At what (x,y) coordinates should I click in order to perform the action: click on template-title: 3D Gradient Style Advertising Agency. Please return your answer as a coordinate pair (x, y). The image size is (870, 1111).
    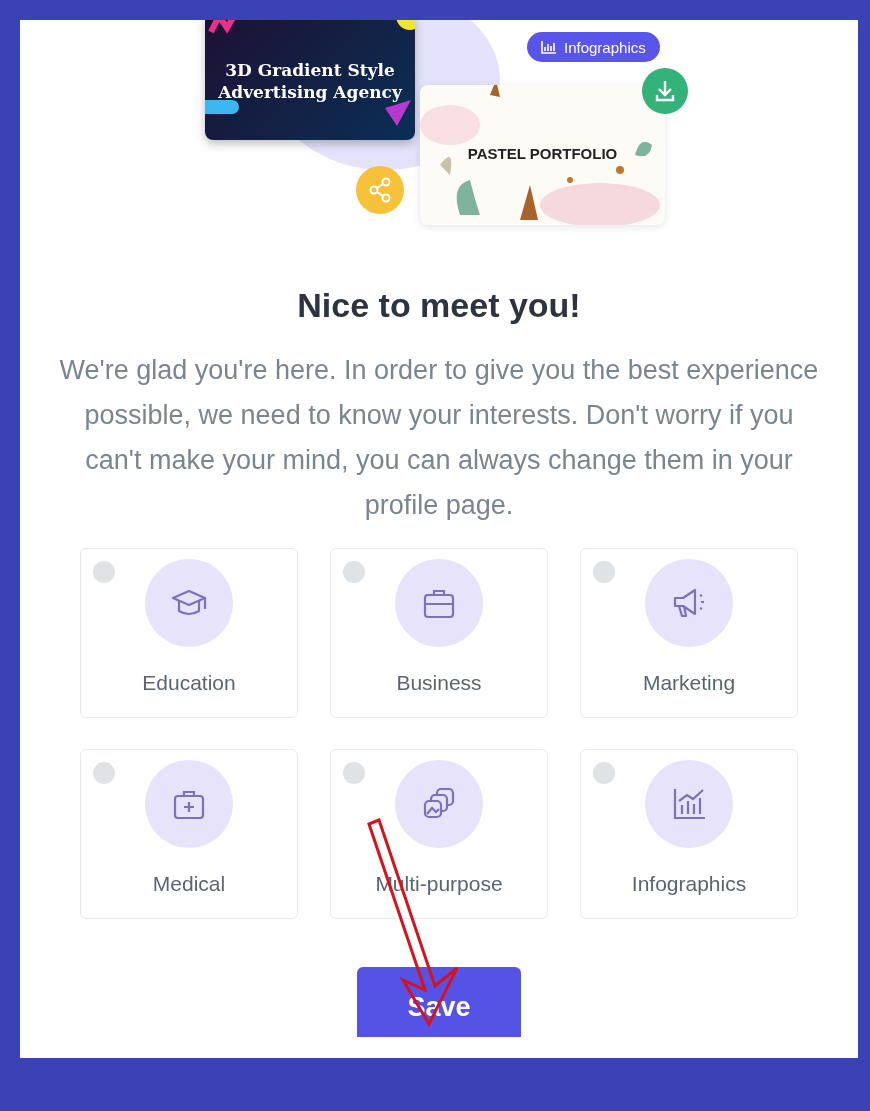
    Looking at the image, I should click on (310, 81).